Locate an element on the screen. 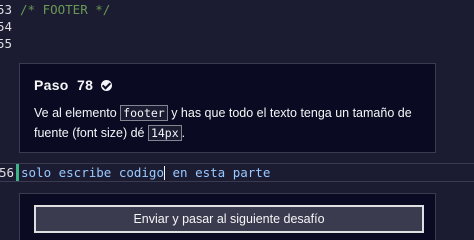  editable-code-line: 56 solo escribe codigo en esta parte is located at coordinates (237, 172).